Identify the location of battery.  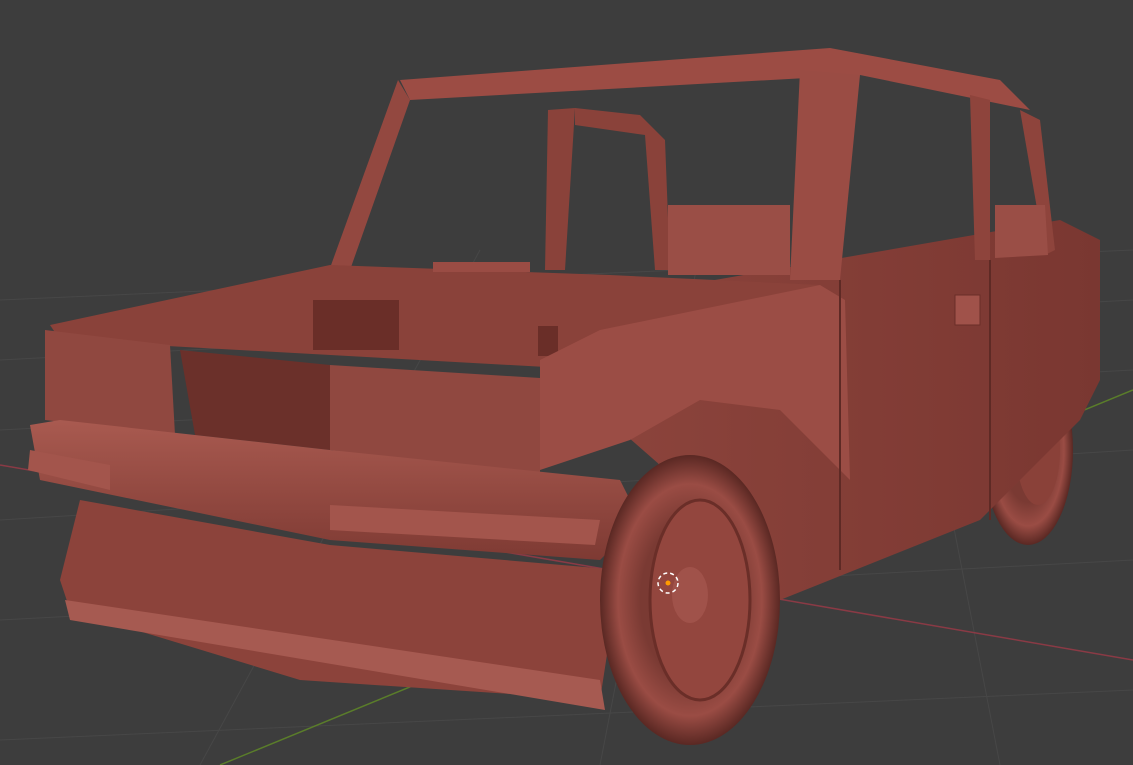
(356, 325).